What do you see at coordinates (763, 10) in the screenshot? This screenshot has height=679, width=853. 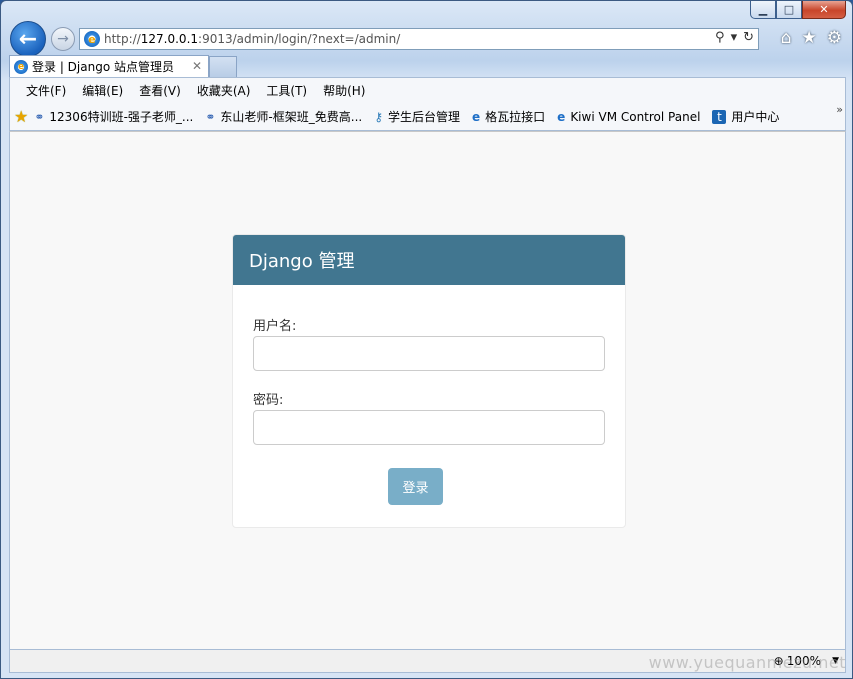 I see `minimize-button: ▁` at bounding box center [763, 10].